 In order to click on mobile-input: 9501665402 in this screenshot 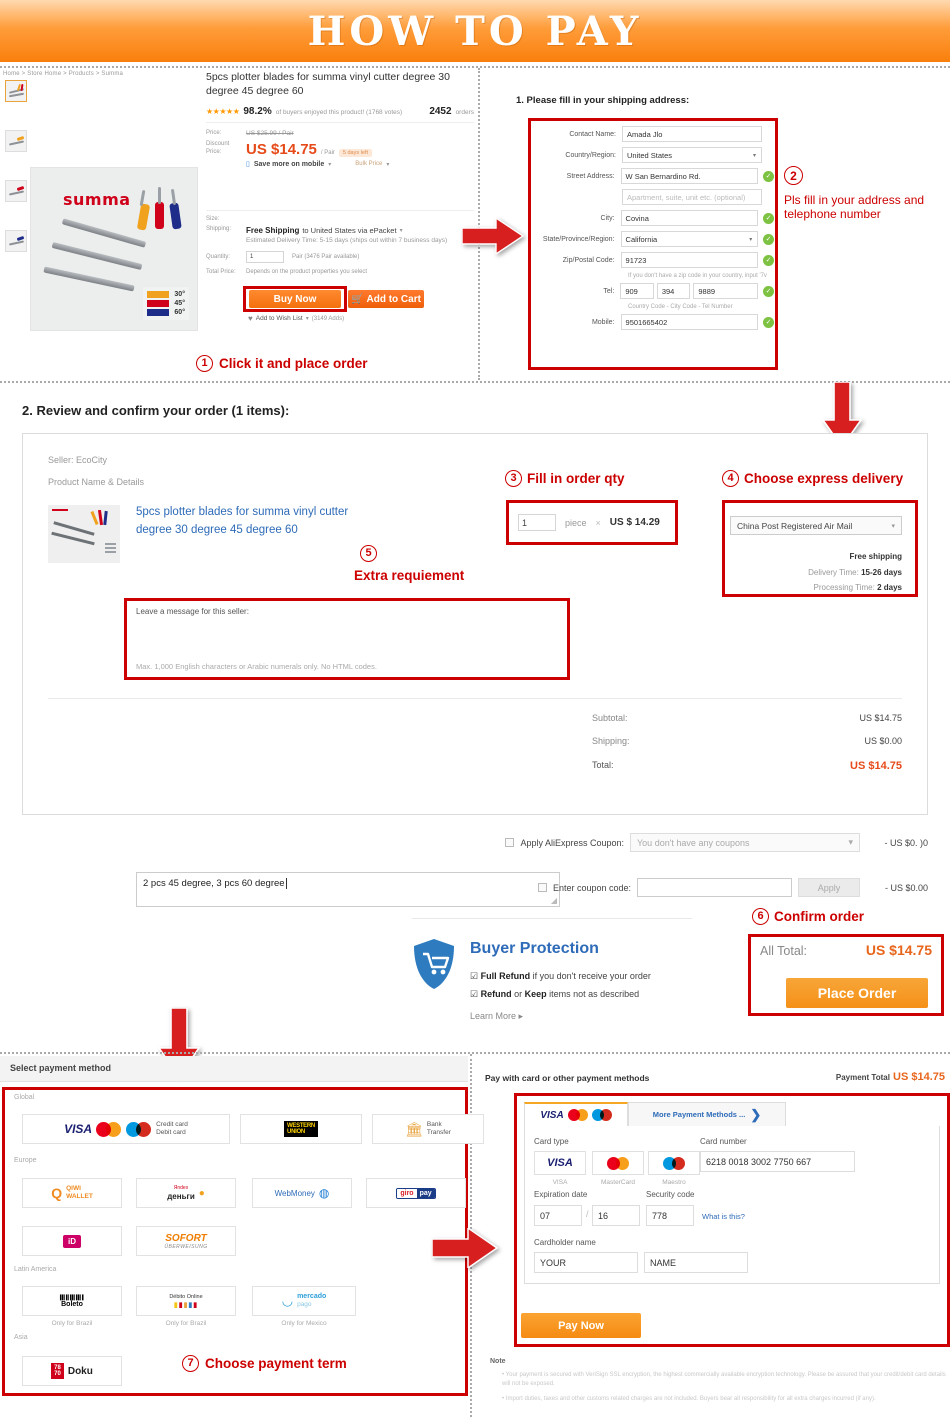, I will do `click(689, 322)`.